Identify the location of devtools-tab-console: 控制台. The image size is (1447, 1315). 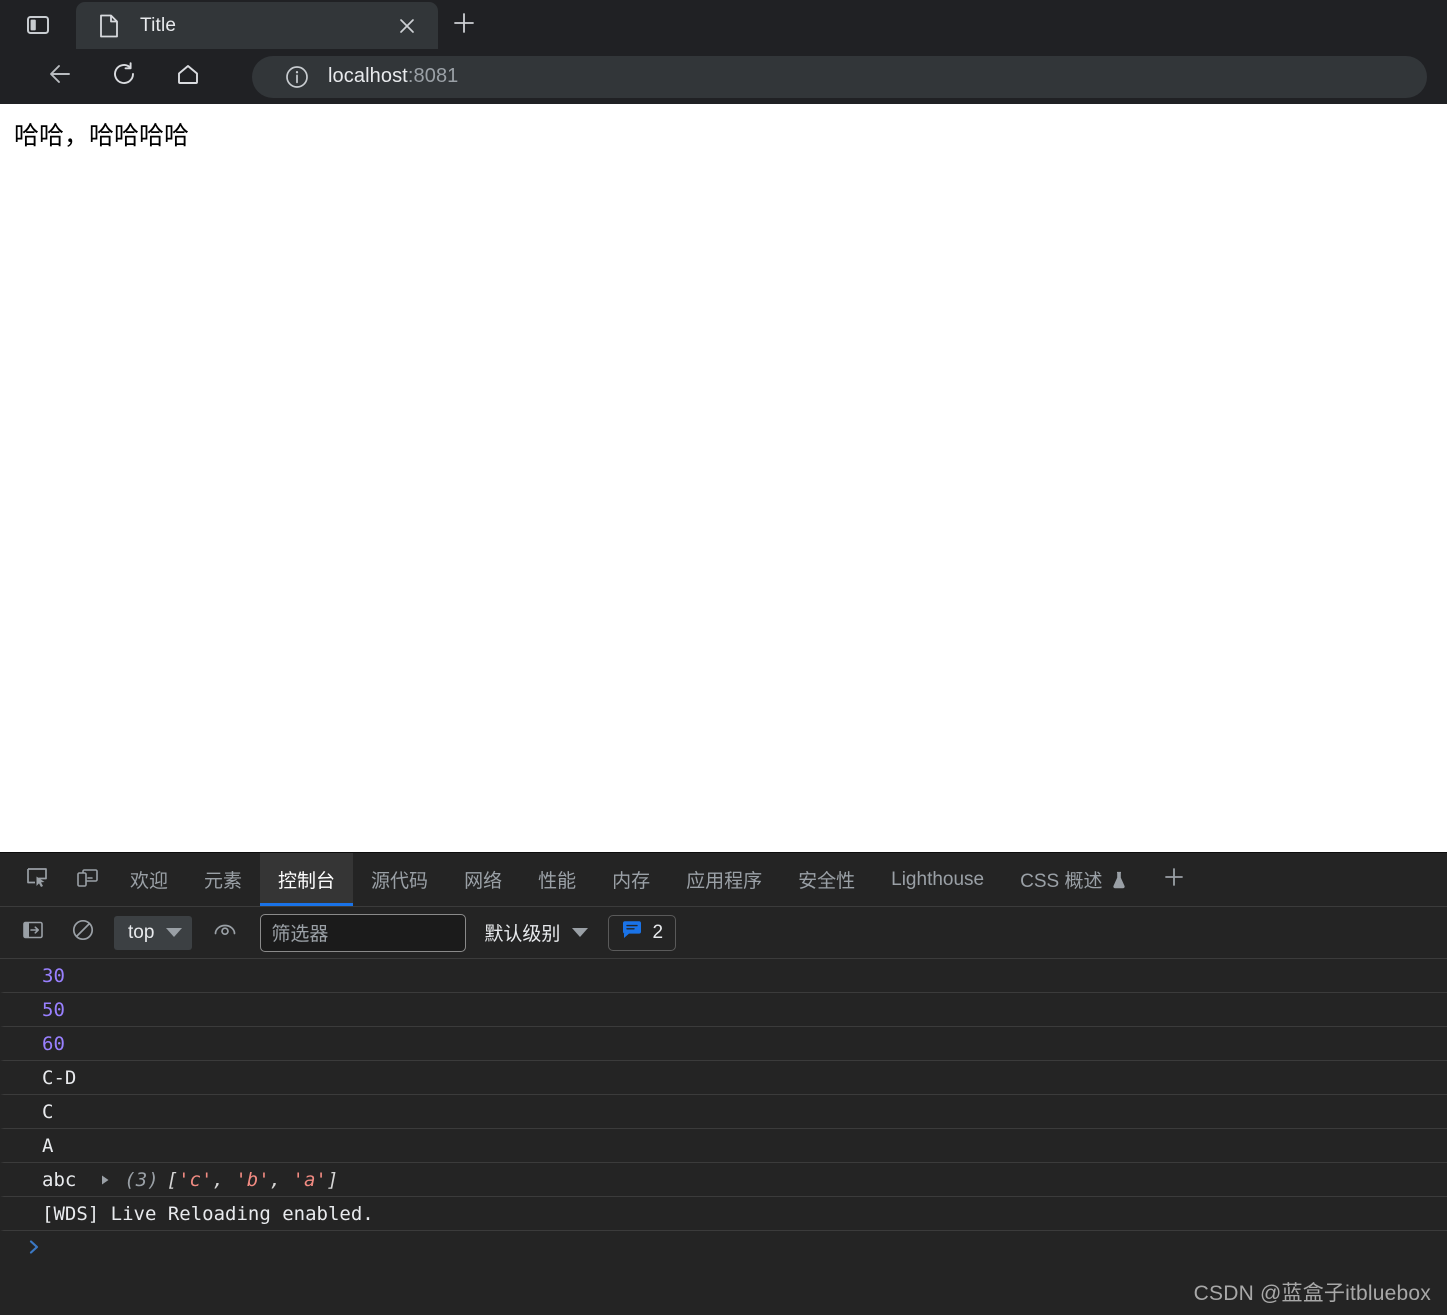
(307, 879).